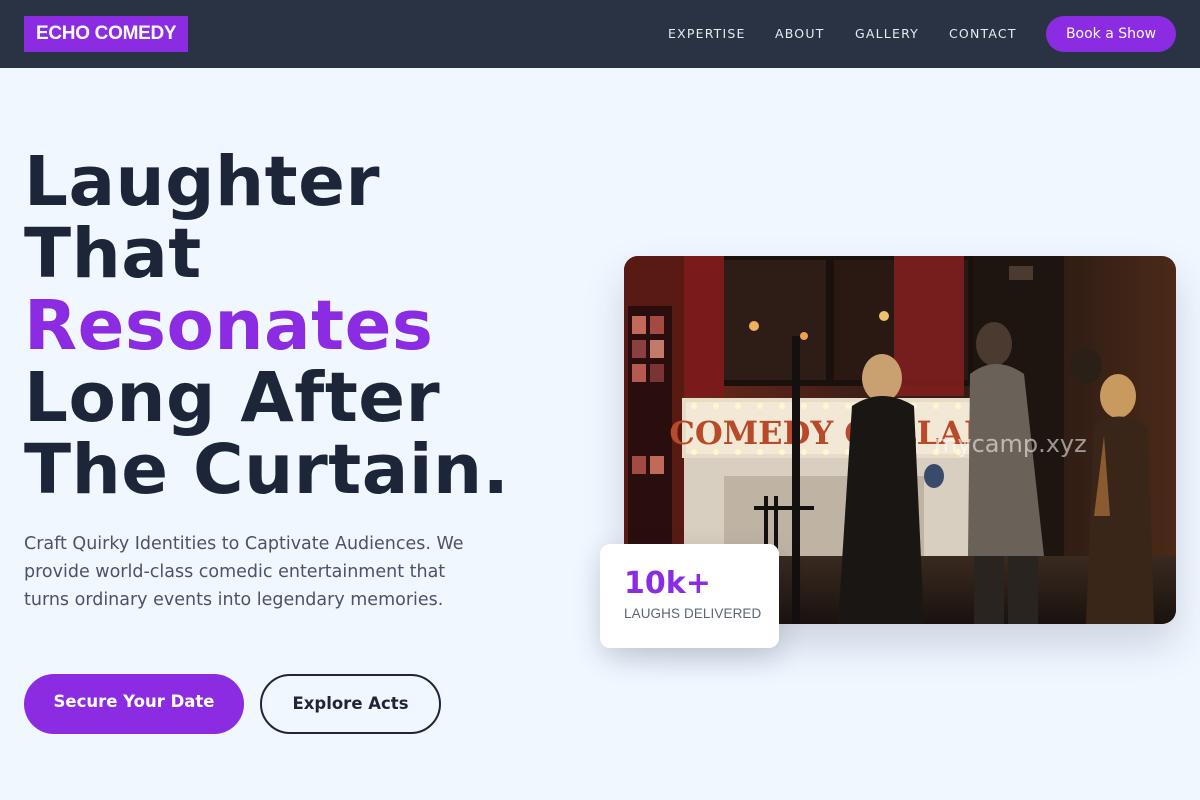  Describe the element at coordinates (983, 34) in the screenshot. I see `nav-link-contact: CONTACT` at that location.